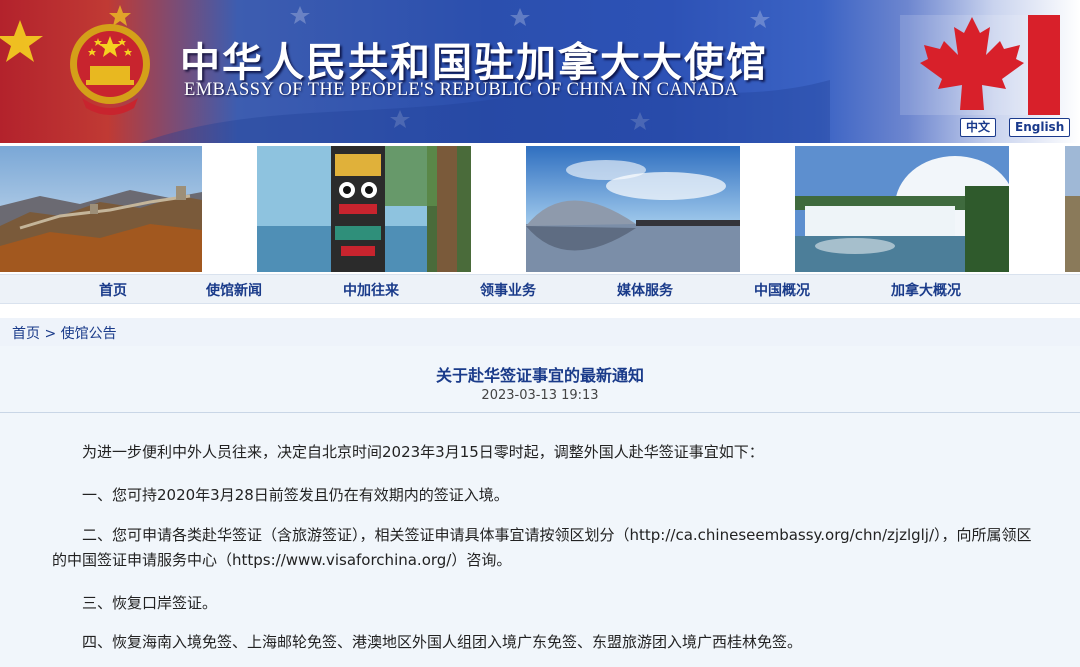  What do you see at coordinates (978, 127) in the screenshot?
I see `language-chinese-button: 中文` at bounding box center [978, 127].